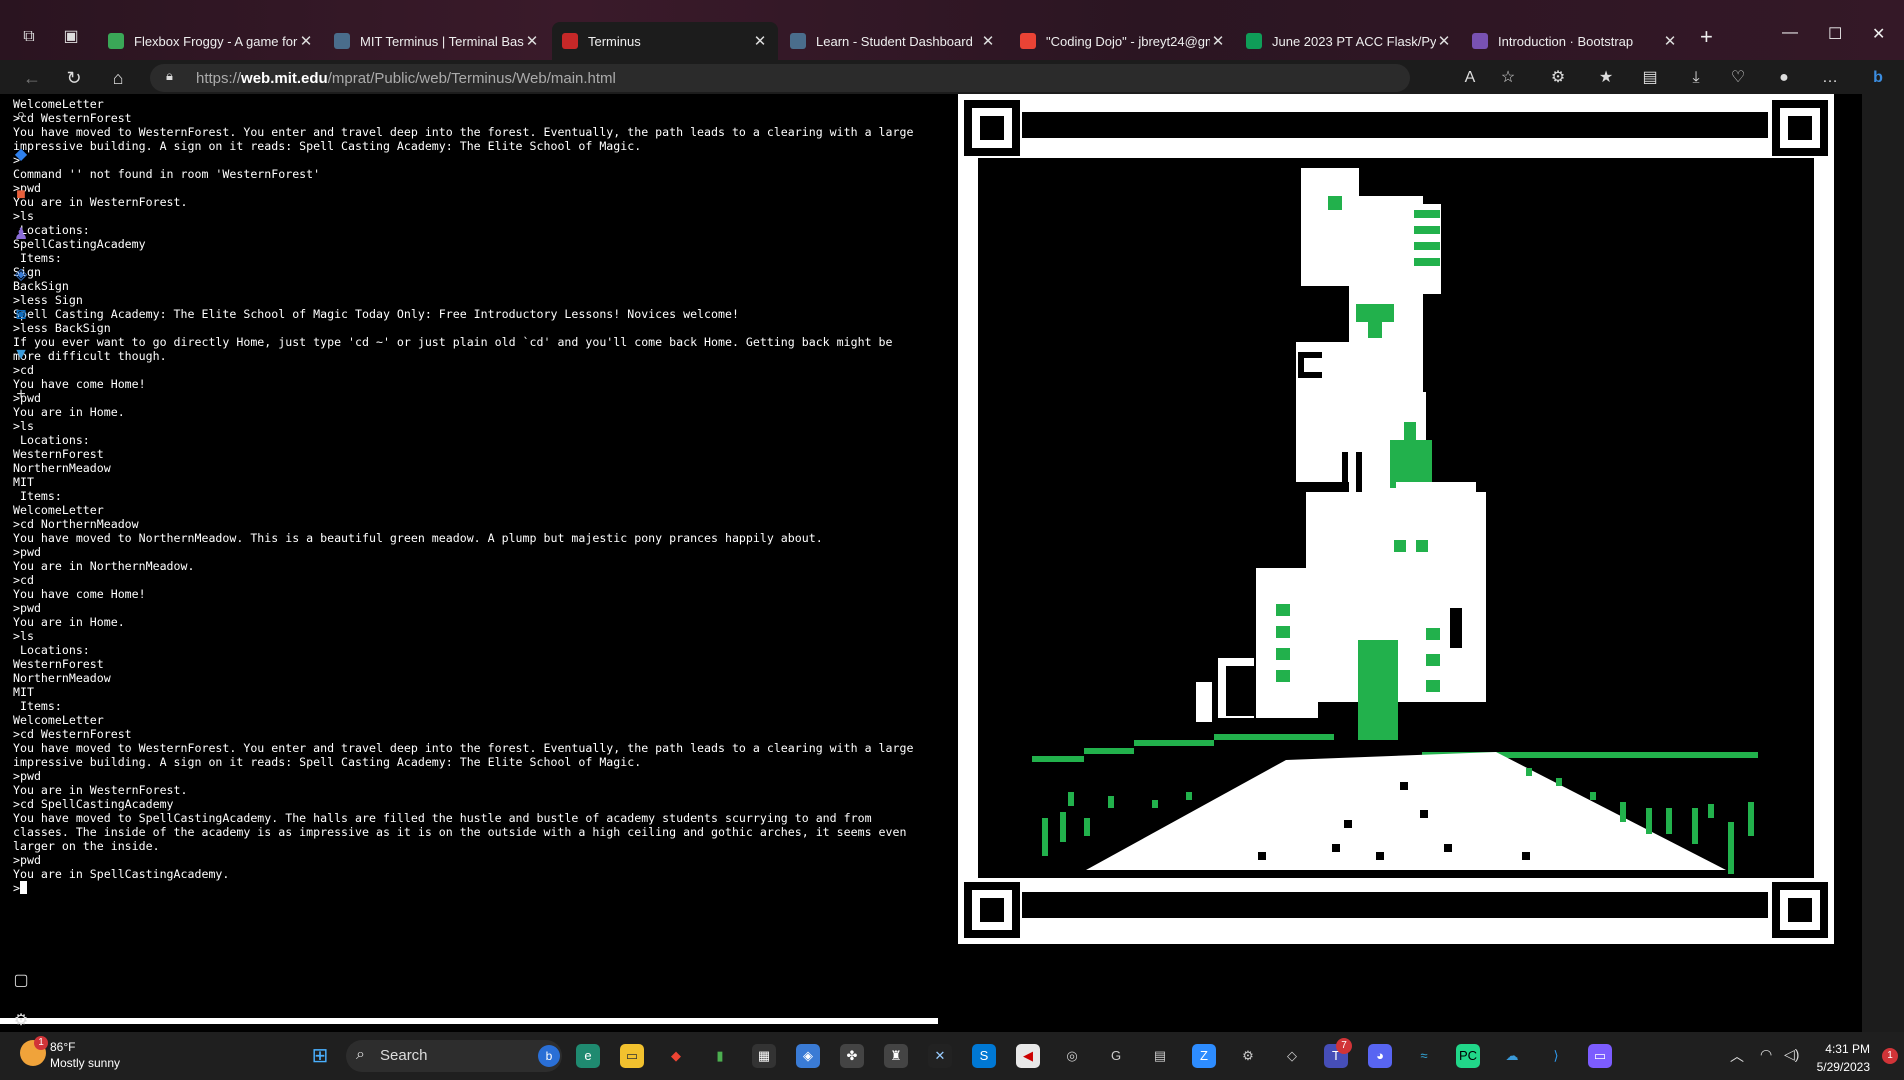 The width and height of the screenshot is (1904, 1080). What do you see at coordinates (21, 981) in the screenshot?
I see `sidebar-panel-icon: ▢` at bounding box center [21, 981].